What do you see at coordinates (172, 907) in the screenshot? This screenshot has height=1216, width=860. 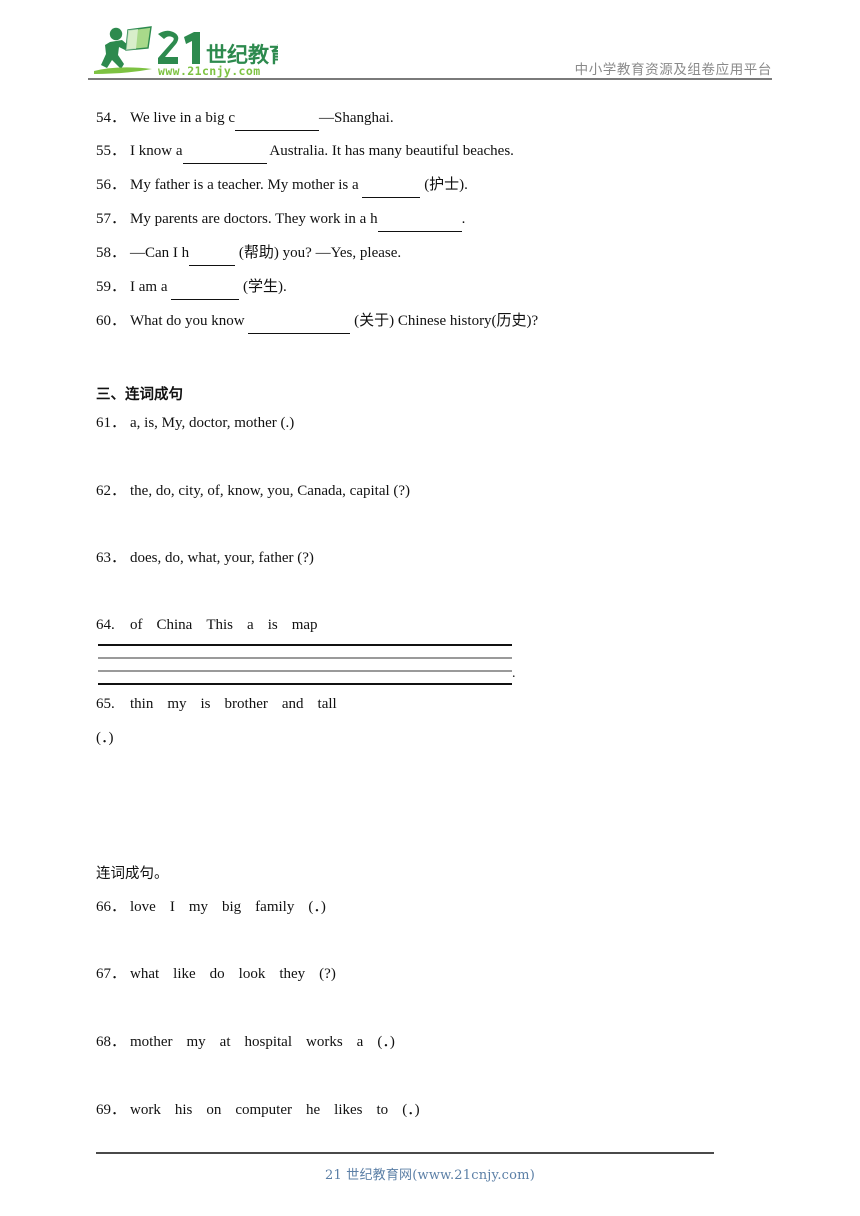 I see `scrambled-word: I` at bounding box center [172, 907].